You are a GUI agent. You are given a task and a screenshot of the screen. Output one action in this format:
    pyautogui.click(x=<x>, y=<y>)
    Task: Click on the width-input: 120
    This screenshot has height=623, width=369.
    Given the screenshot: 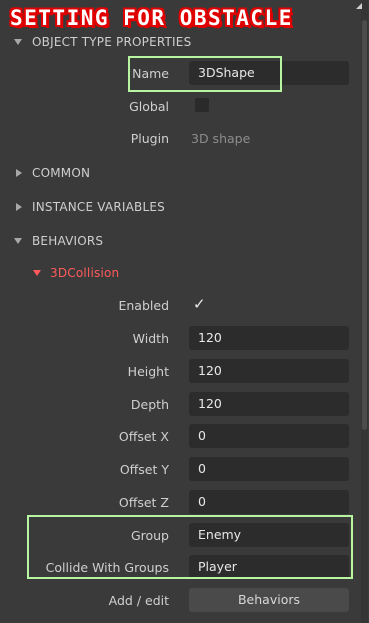 What is the action you would take?
    pyautogui.click(x=269, y=338)
    